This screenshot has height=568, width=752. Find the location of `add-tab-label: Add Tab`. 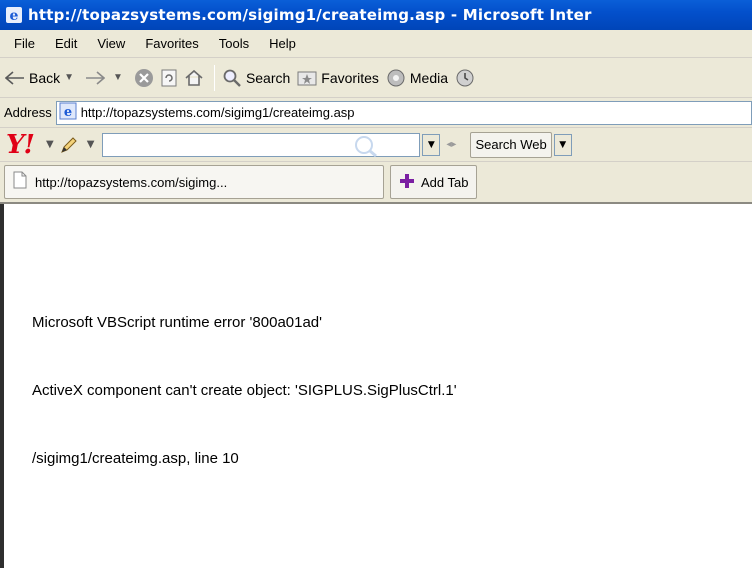

add-tab-label: Add Tab is located at coordinates (445, 182).